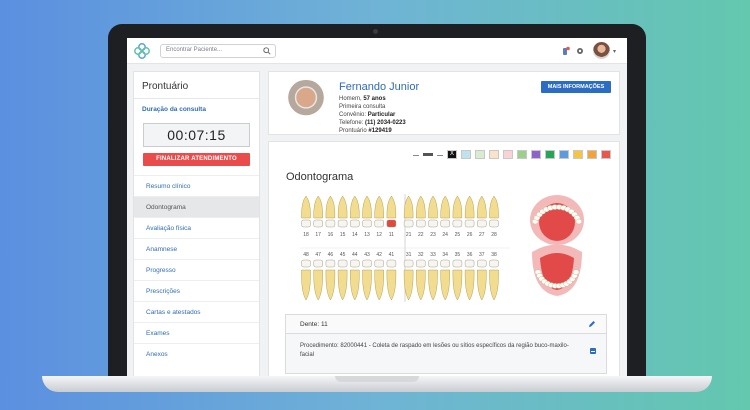 This screenshot has width=750, height=410. Describe the element at coordinates (352, 123) in the screenshot. I see `phone-label: Telefone:` at that location.